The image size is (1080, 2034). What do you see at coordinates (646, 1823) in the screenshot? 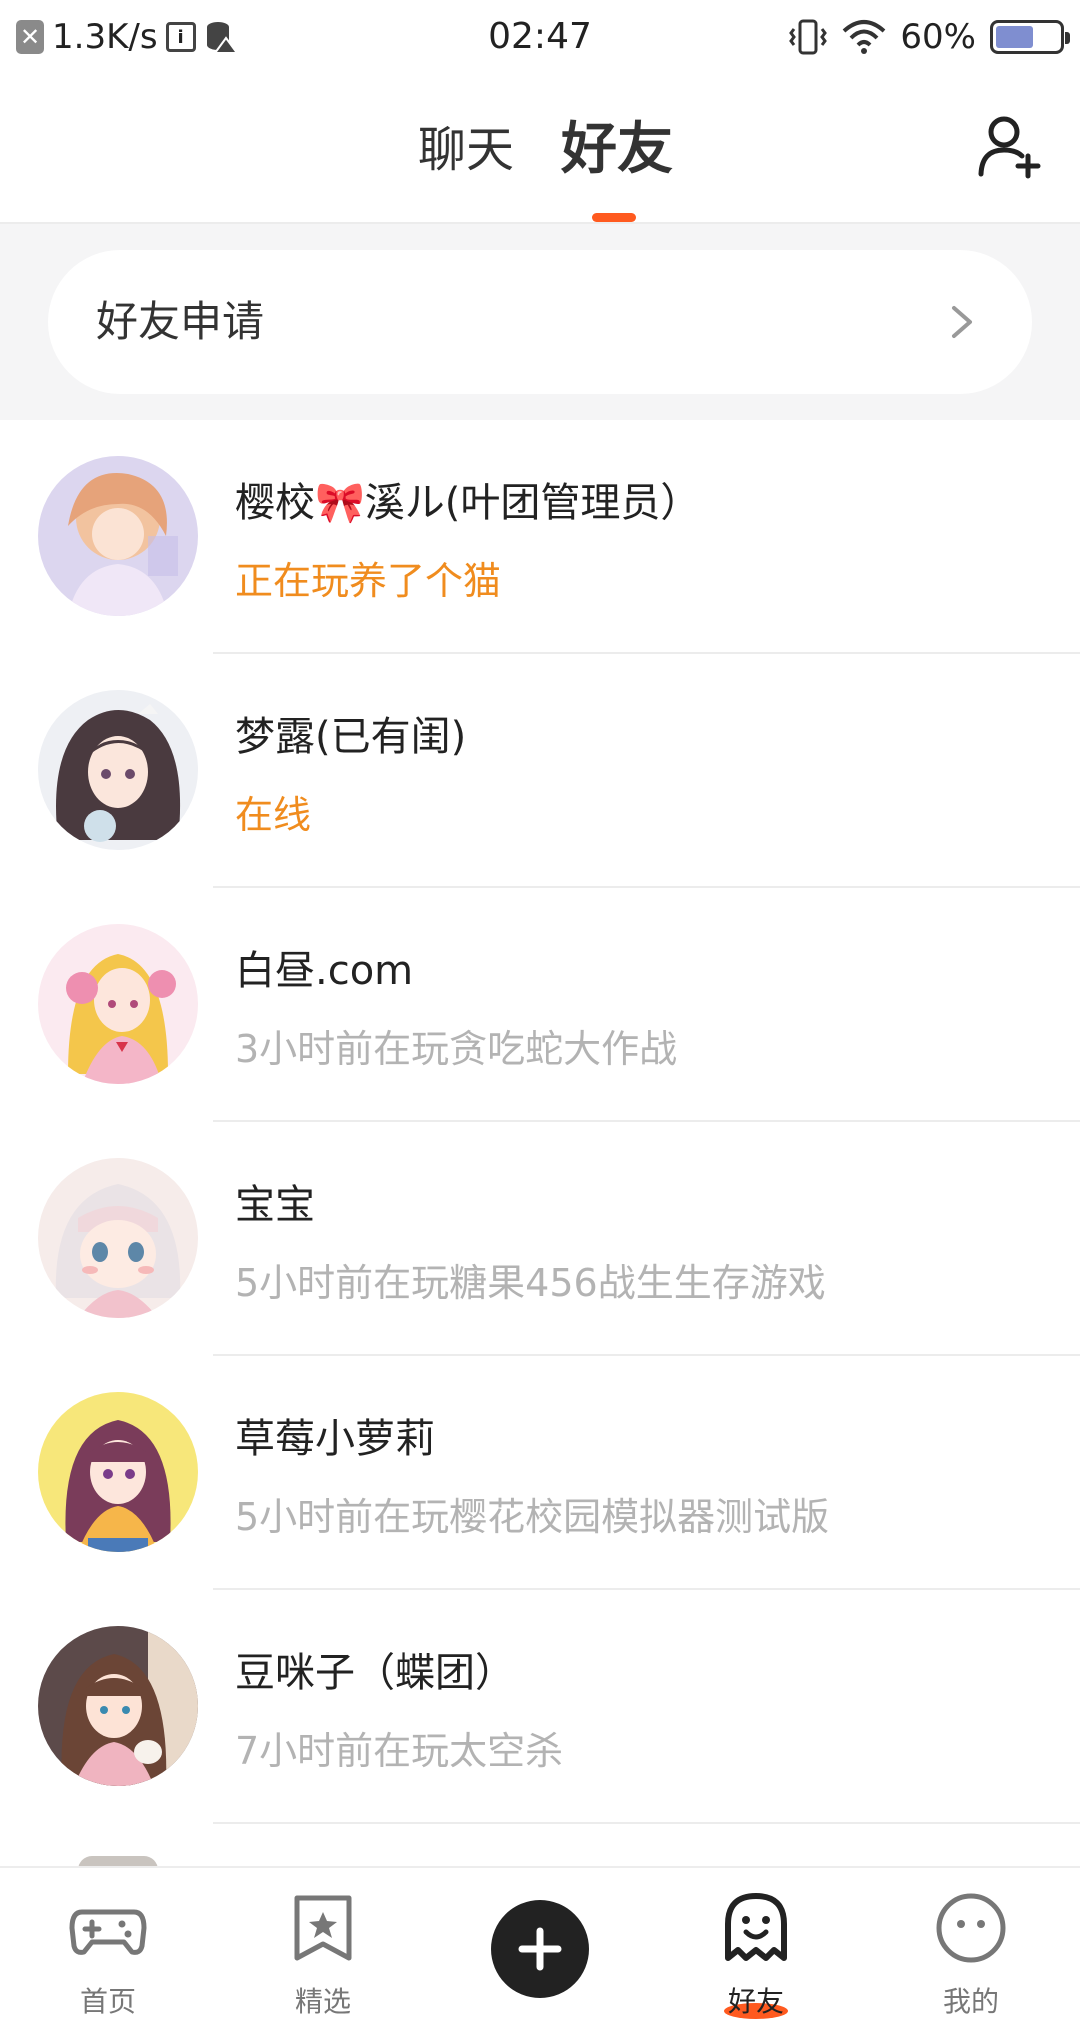
I see `divider` at bounding box center [646, 1823].